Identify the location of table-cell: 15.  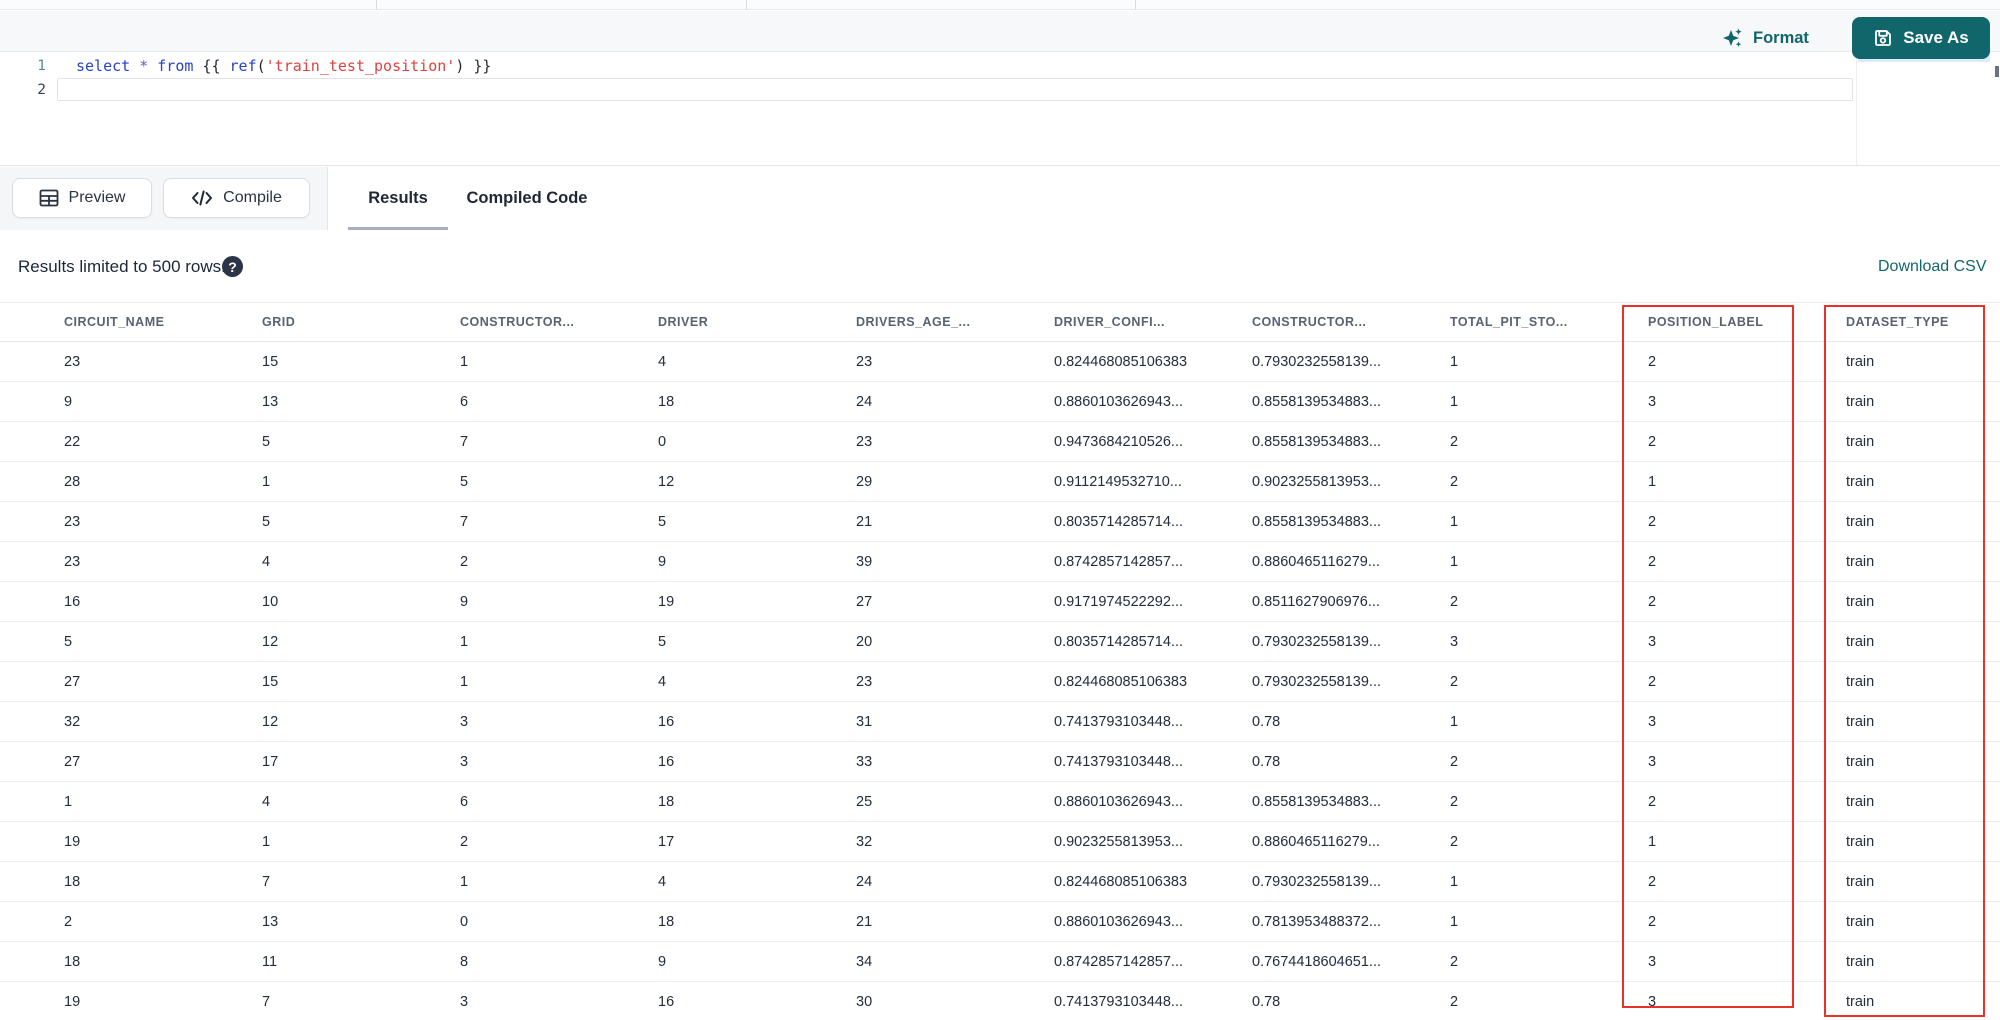
(270, 681).